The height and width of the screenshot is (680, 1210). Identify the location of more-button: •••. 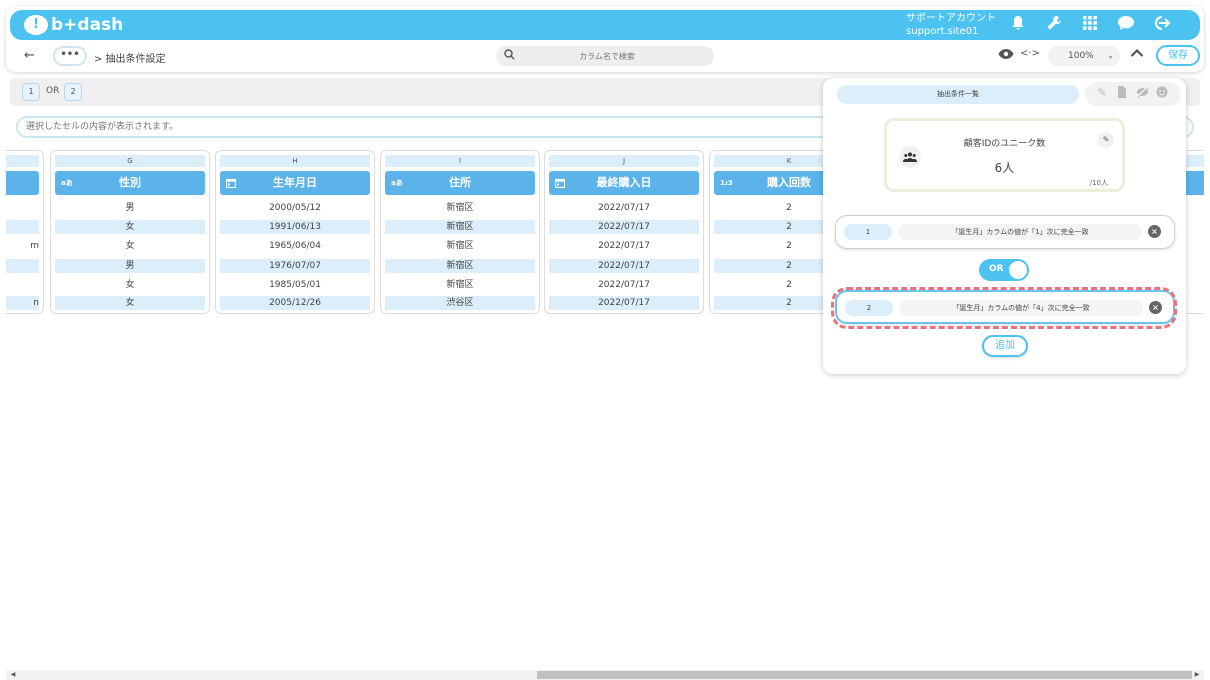
(70, 56).